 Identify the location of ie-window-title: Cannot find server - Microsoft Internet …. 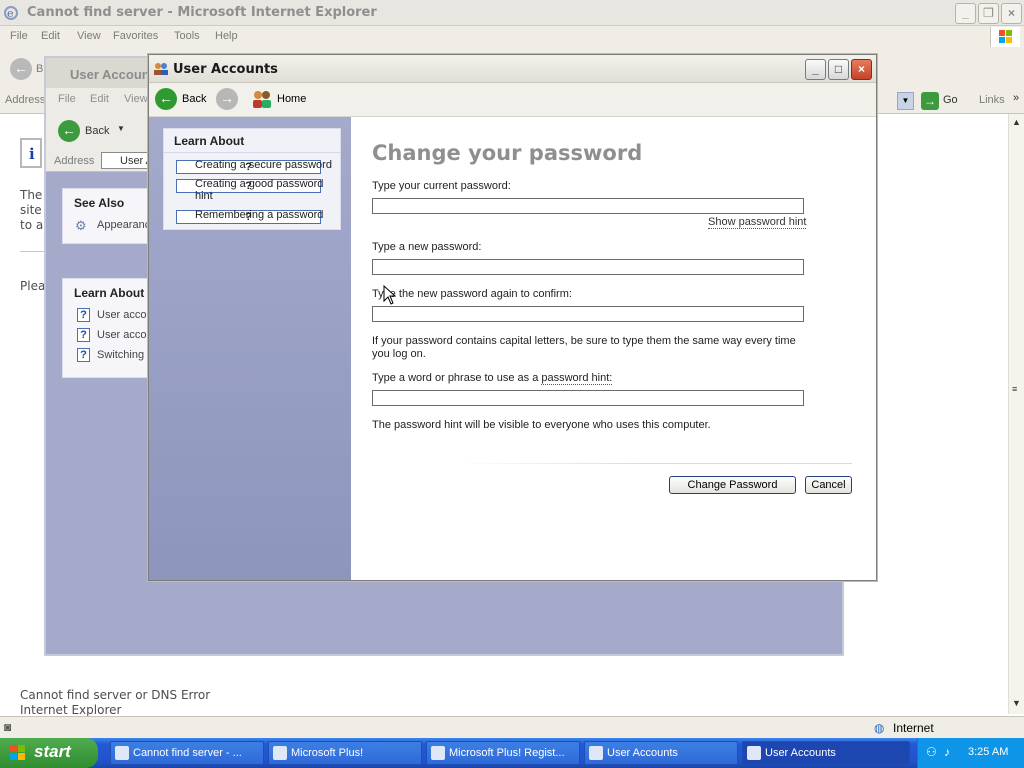
(202, 12).